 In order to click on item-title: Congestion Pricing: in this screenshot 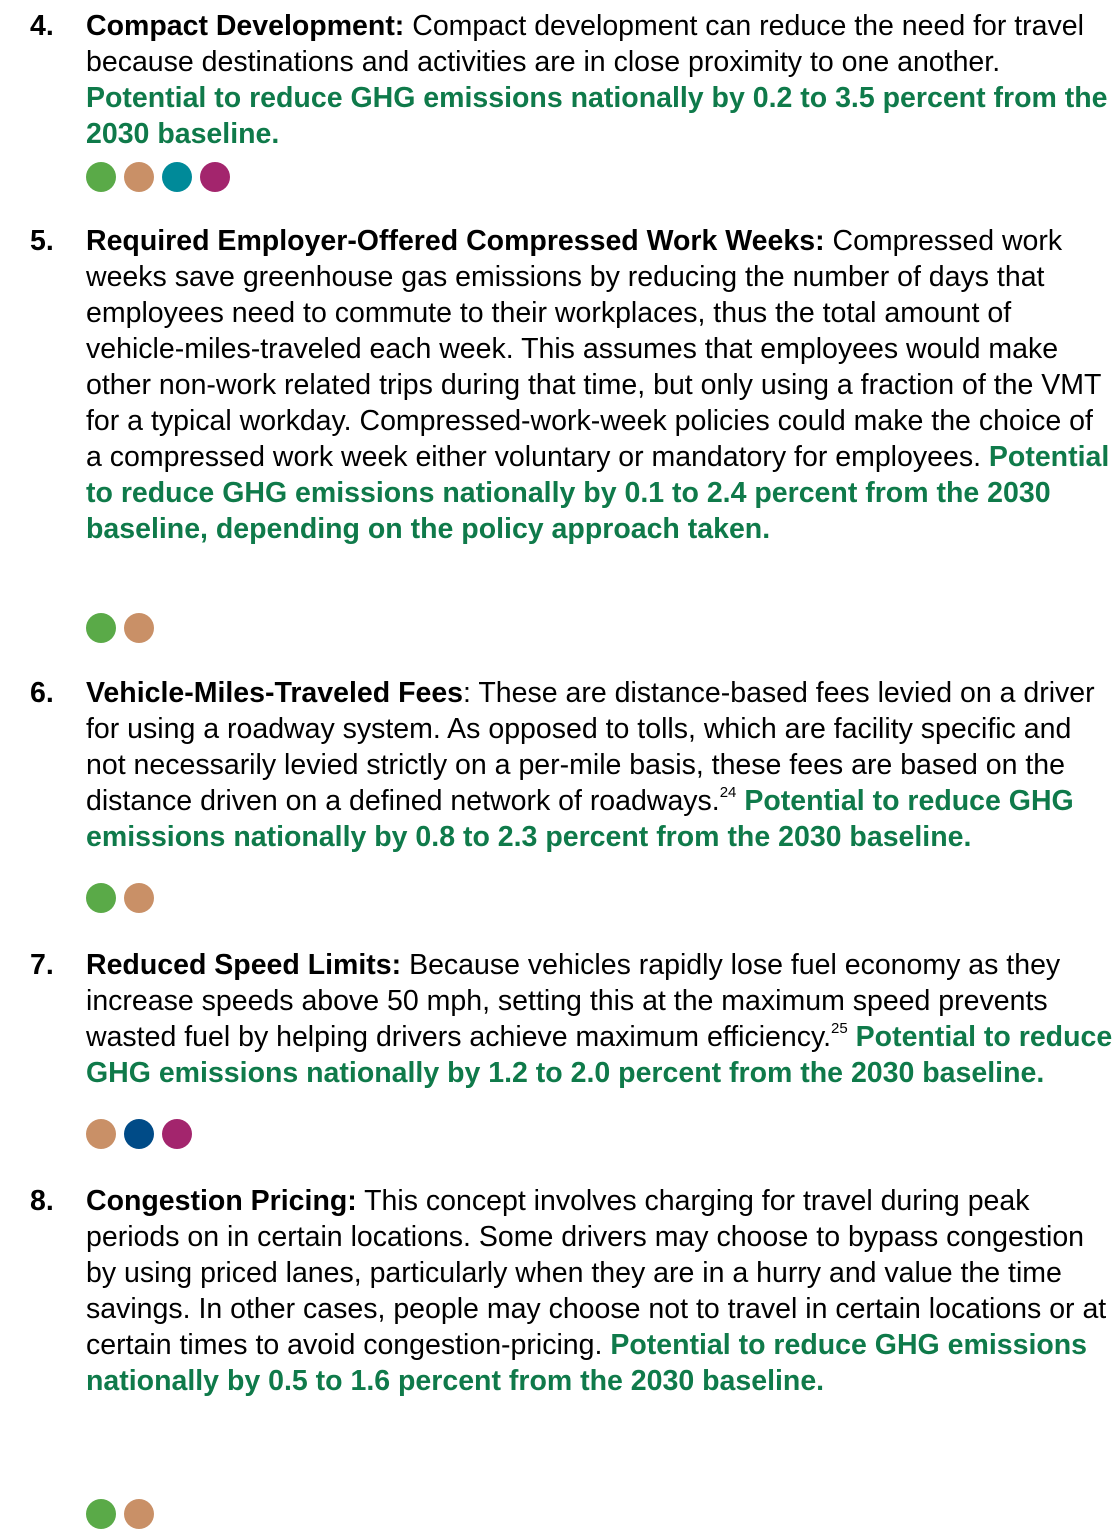, I will do `click(221, 1201)`.